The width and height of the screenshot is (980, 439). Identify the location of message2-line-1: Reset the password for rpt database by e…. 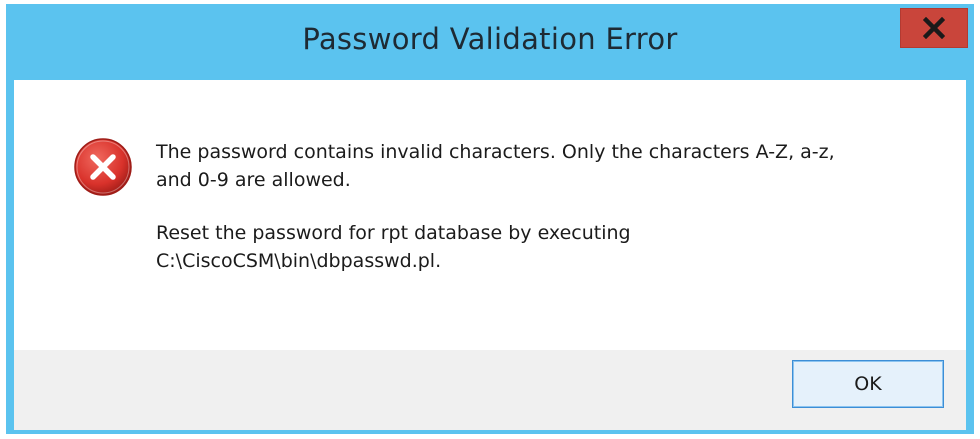
(393, 233).